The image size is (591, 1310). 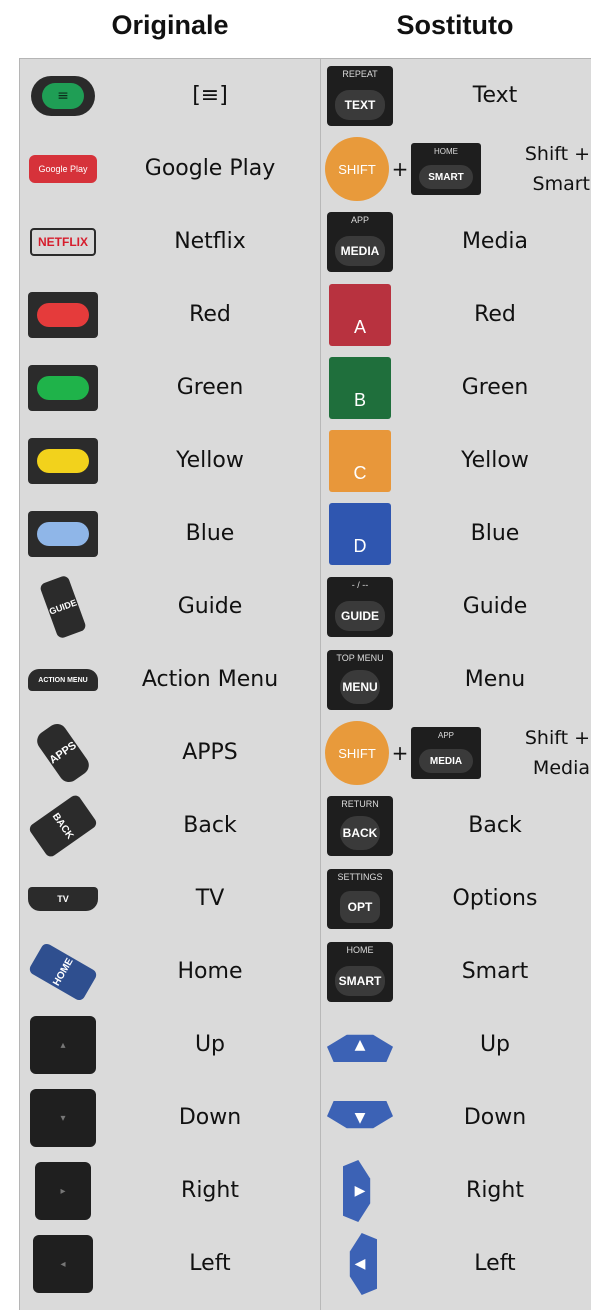 What do you see at coordinates (495, 95) in the screenshot?
I see `substitute-label: Text` at bounding box center [495, 95].